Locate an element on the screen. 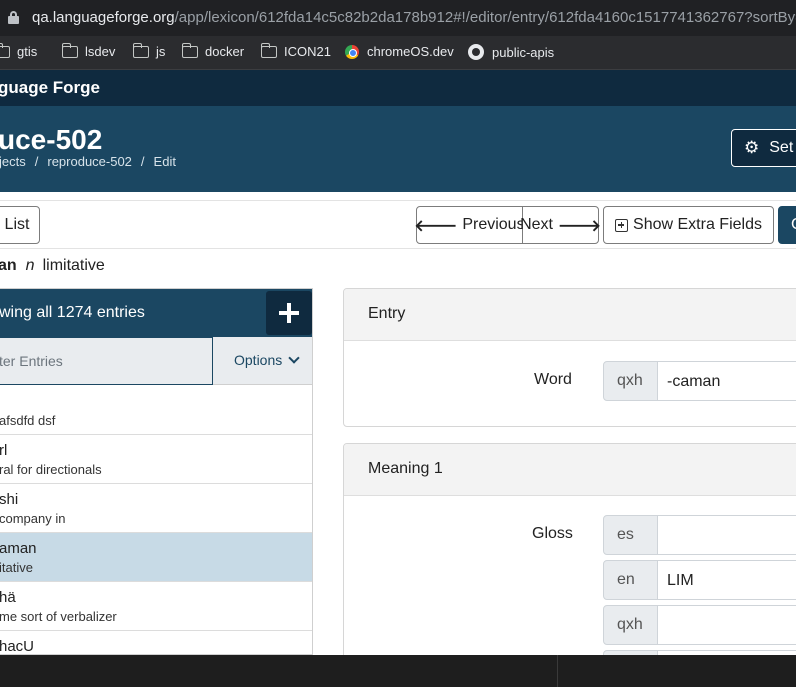  editor-toolbar: List 🡐Previous Next🡒 Show Extra Fields C is located at coordinates (398, 224).